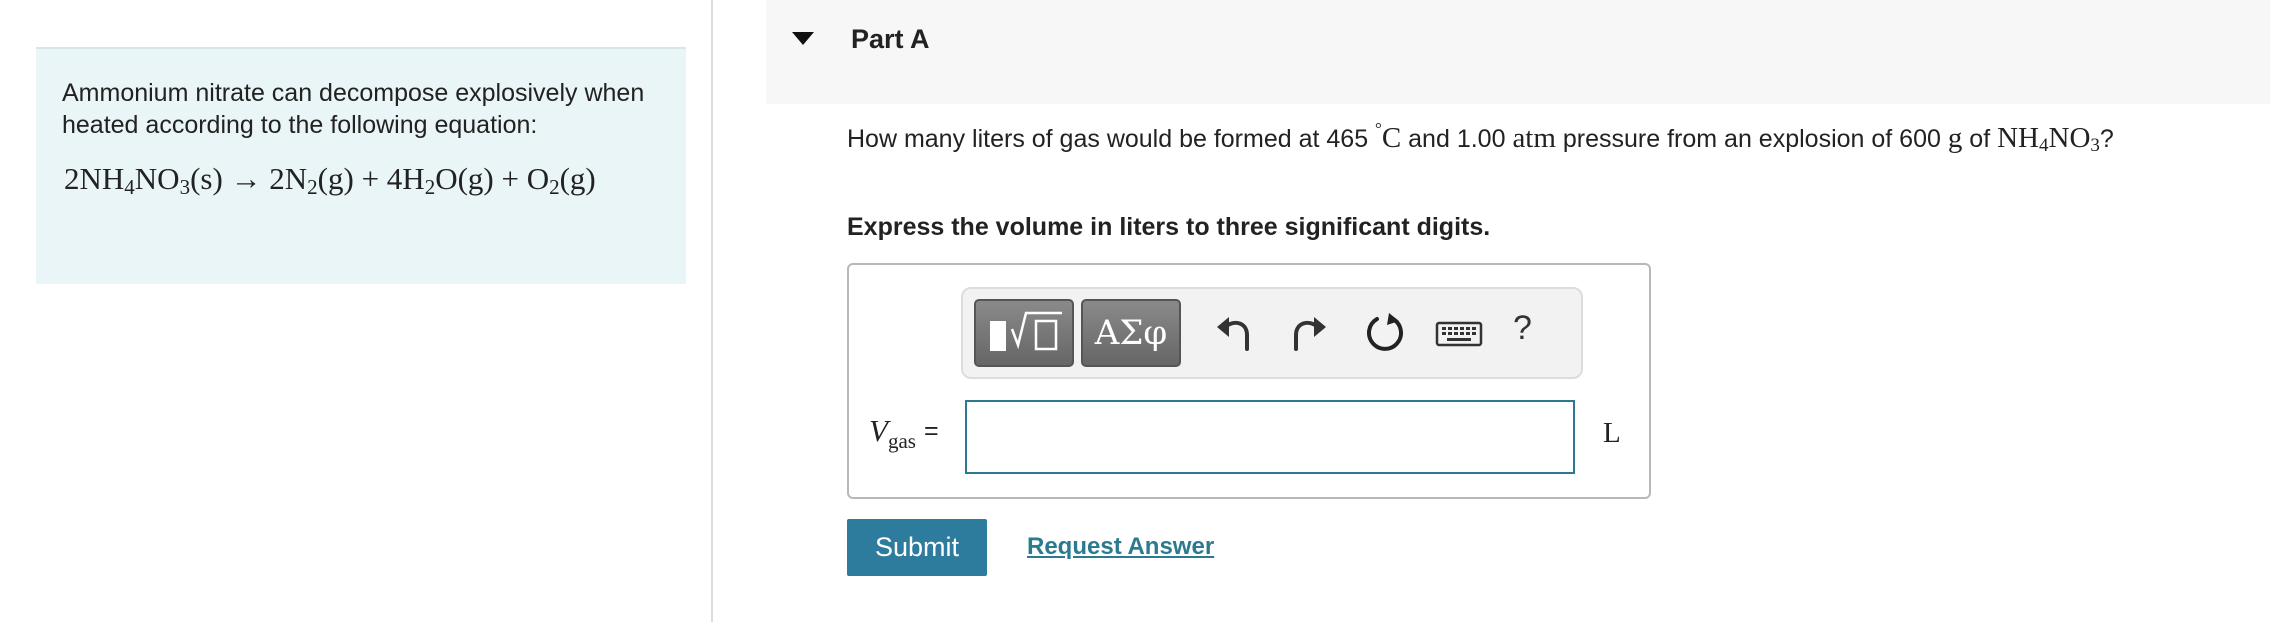 This screenshot has width=2270, height=622. Describe the element at coordinates (1534, 138) in the screenshot. I see `pressure-unit: atm` at that location.